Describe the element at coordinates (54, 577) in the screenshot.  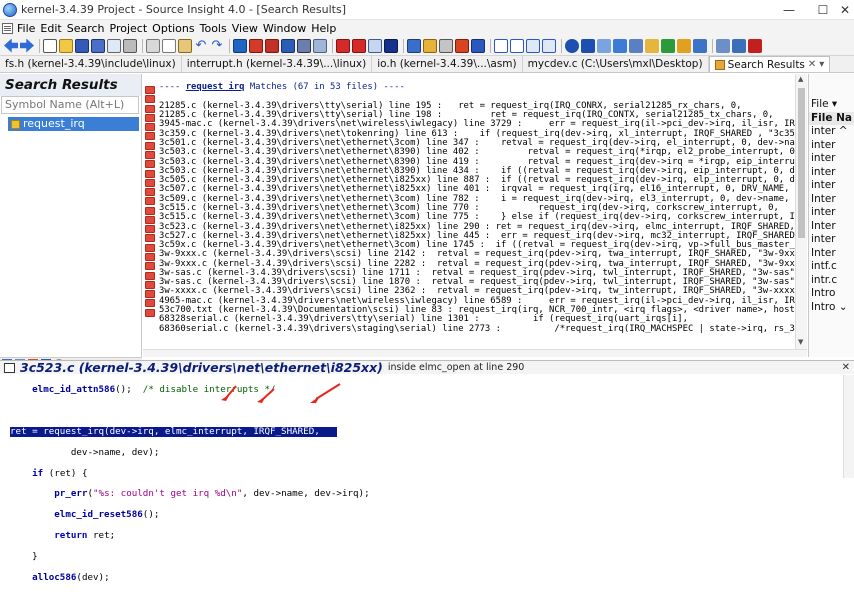
I see `code-call: alloc586` at that location.